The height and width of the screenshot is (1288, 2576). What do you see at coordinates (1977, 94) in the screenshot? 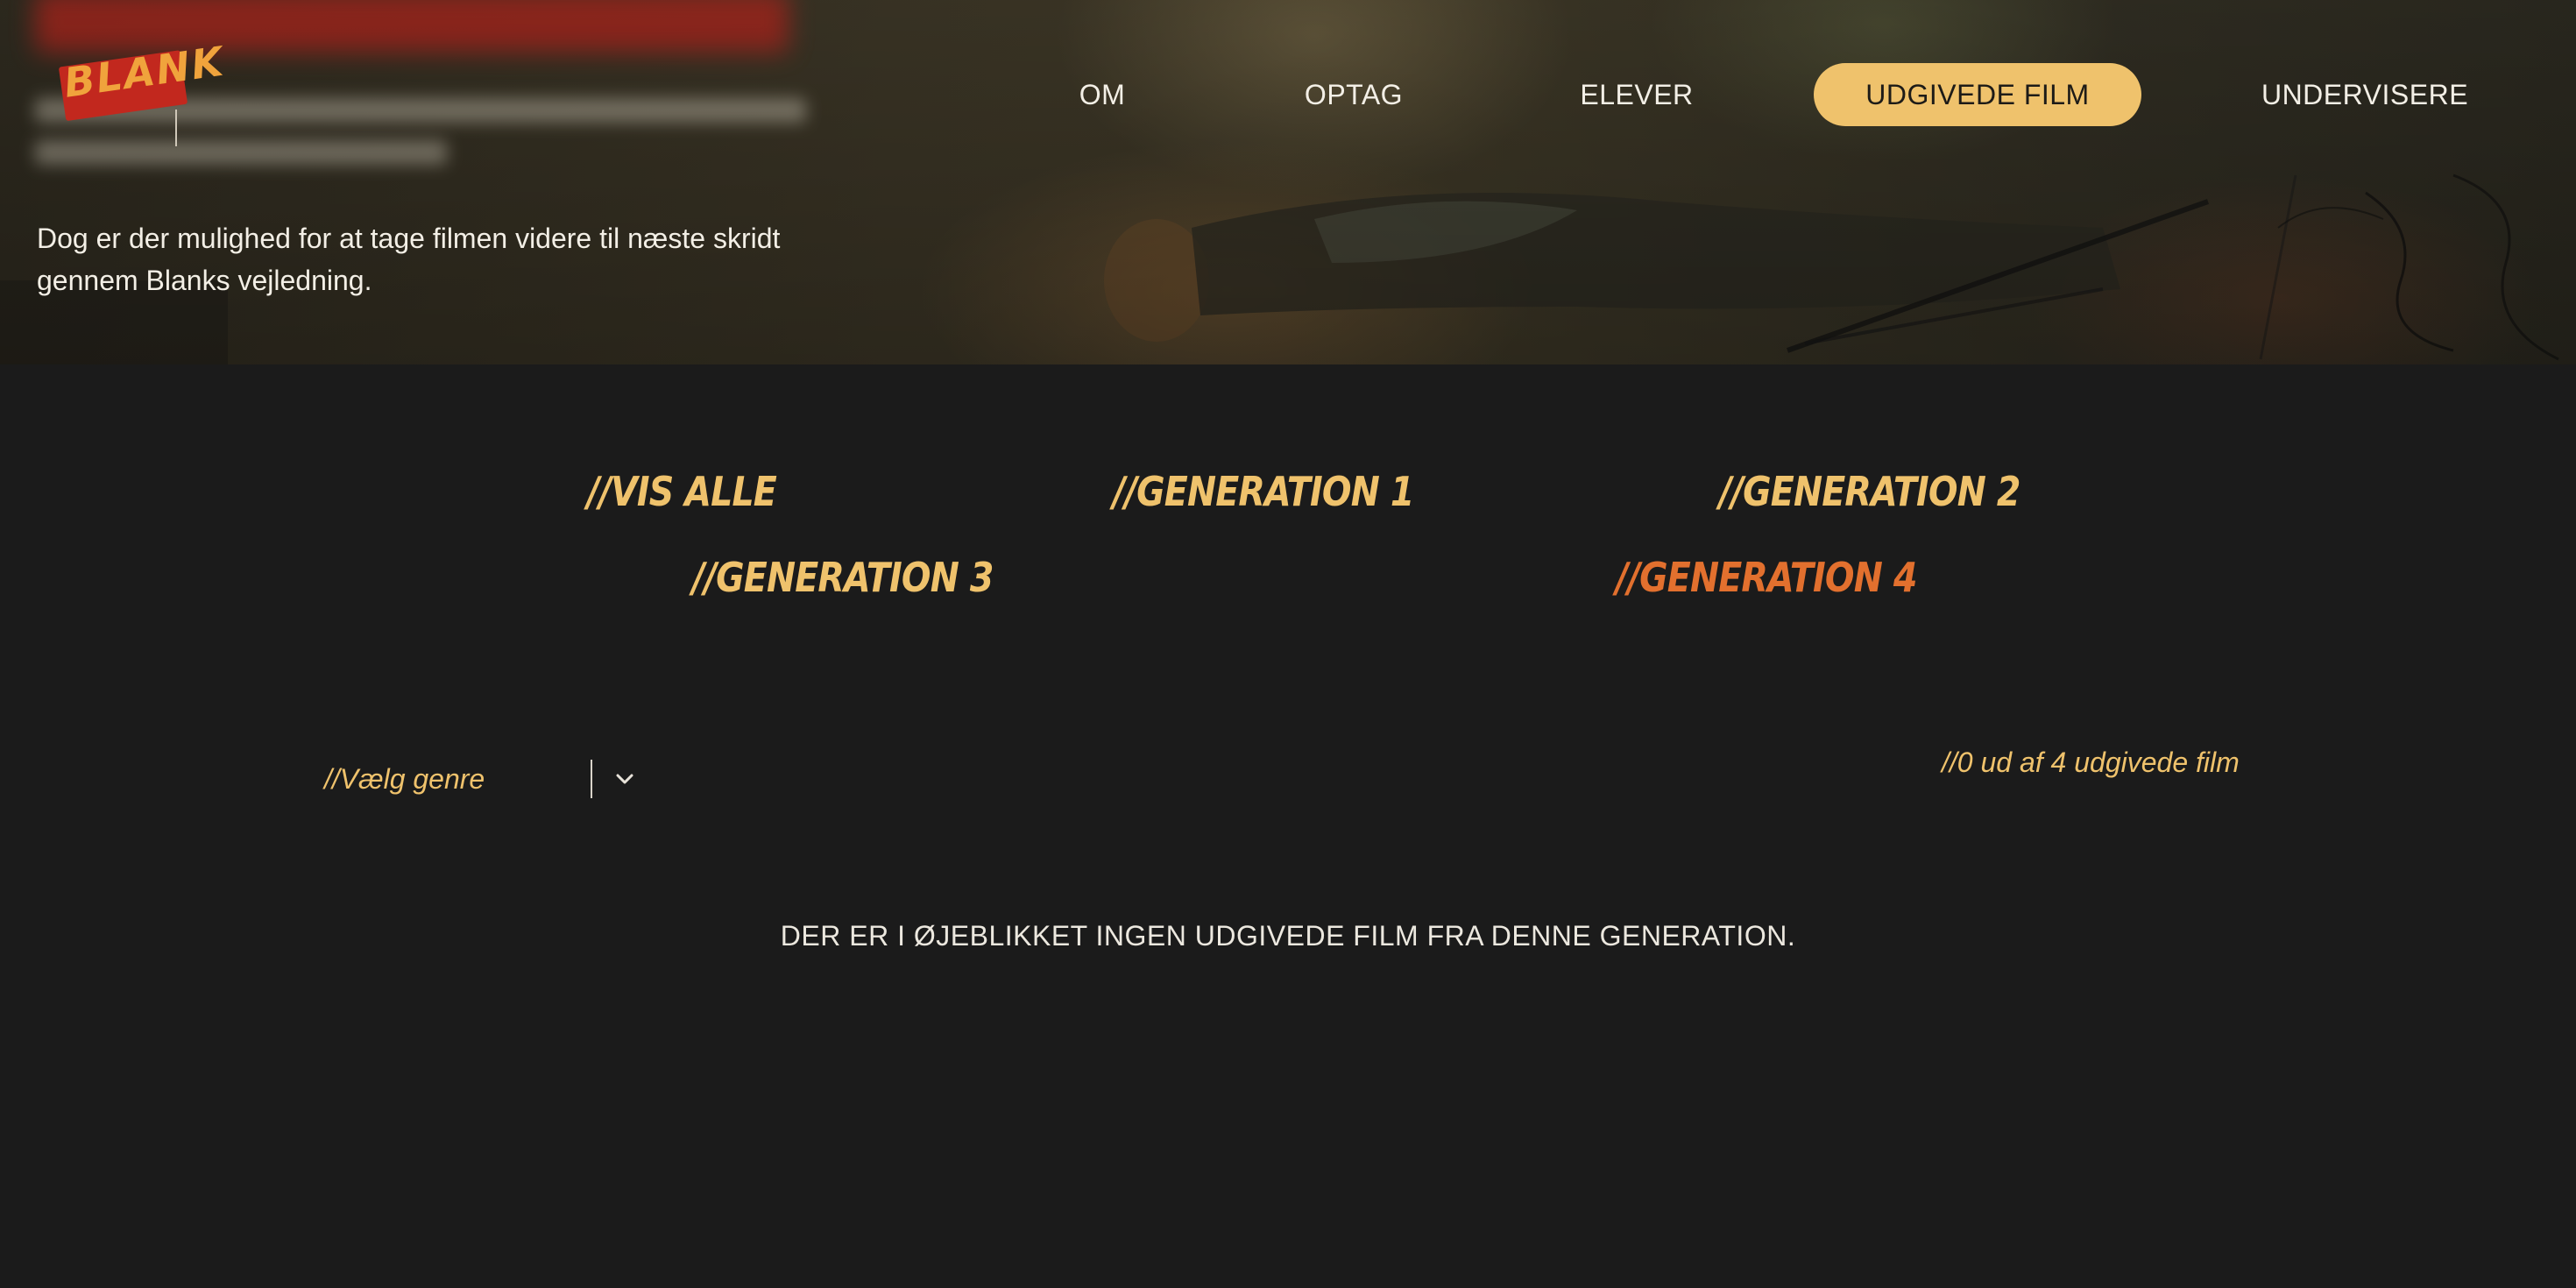
I see `nav-item-udgivede-film: UDGIVEDE FILM` at bounding box center [1977, 94].